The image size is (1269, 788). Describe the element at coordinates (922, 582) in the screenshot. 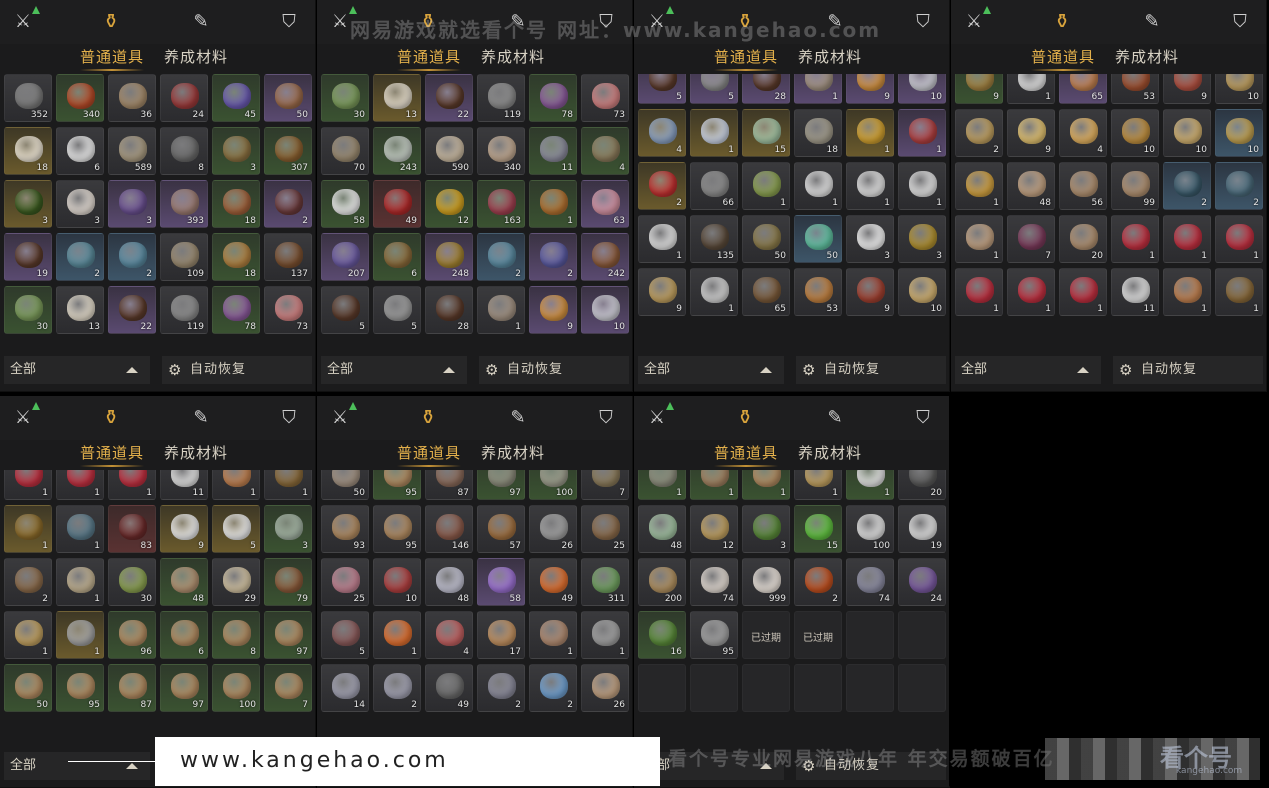

I see `item-slot: 24` at that location.